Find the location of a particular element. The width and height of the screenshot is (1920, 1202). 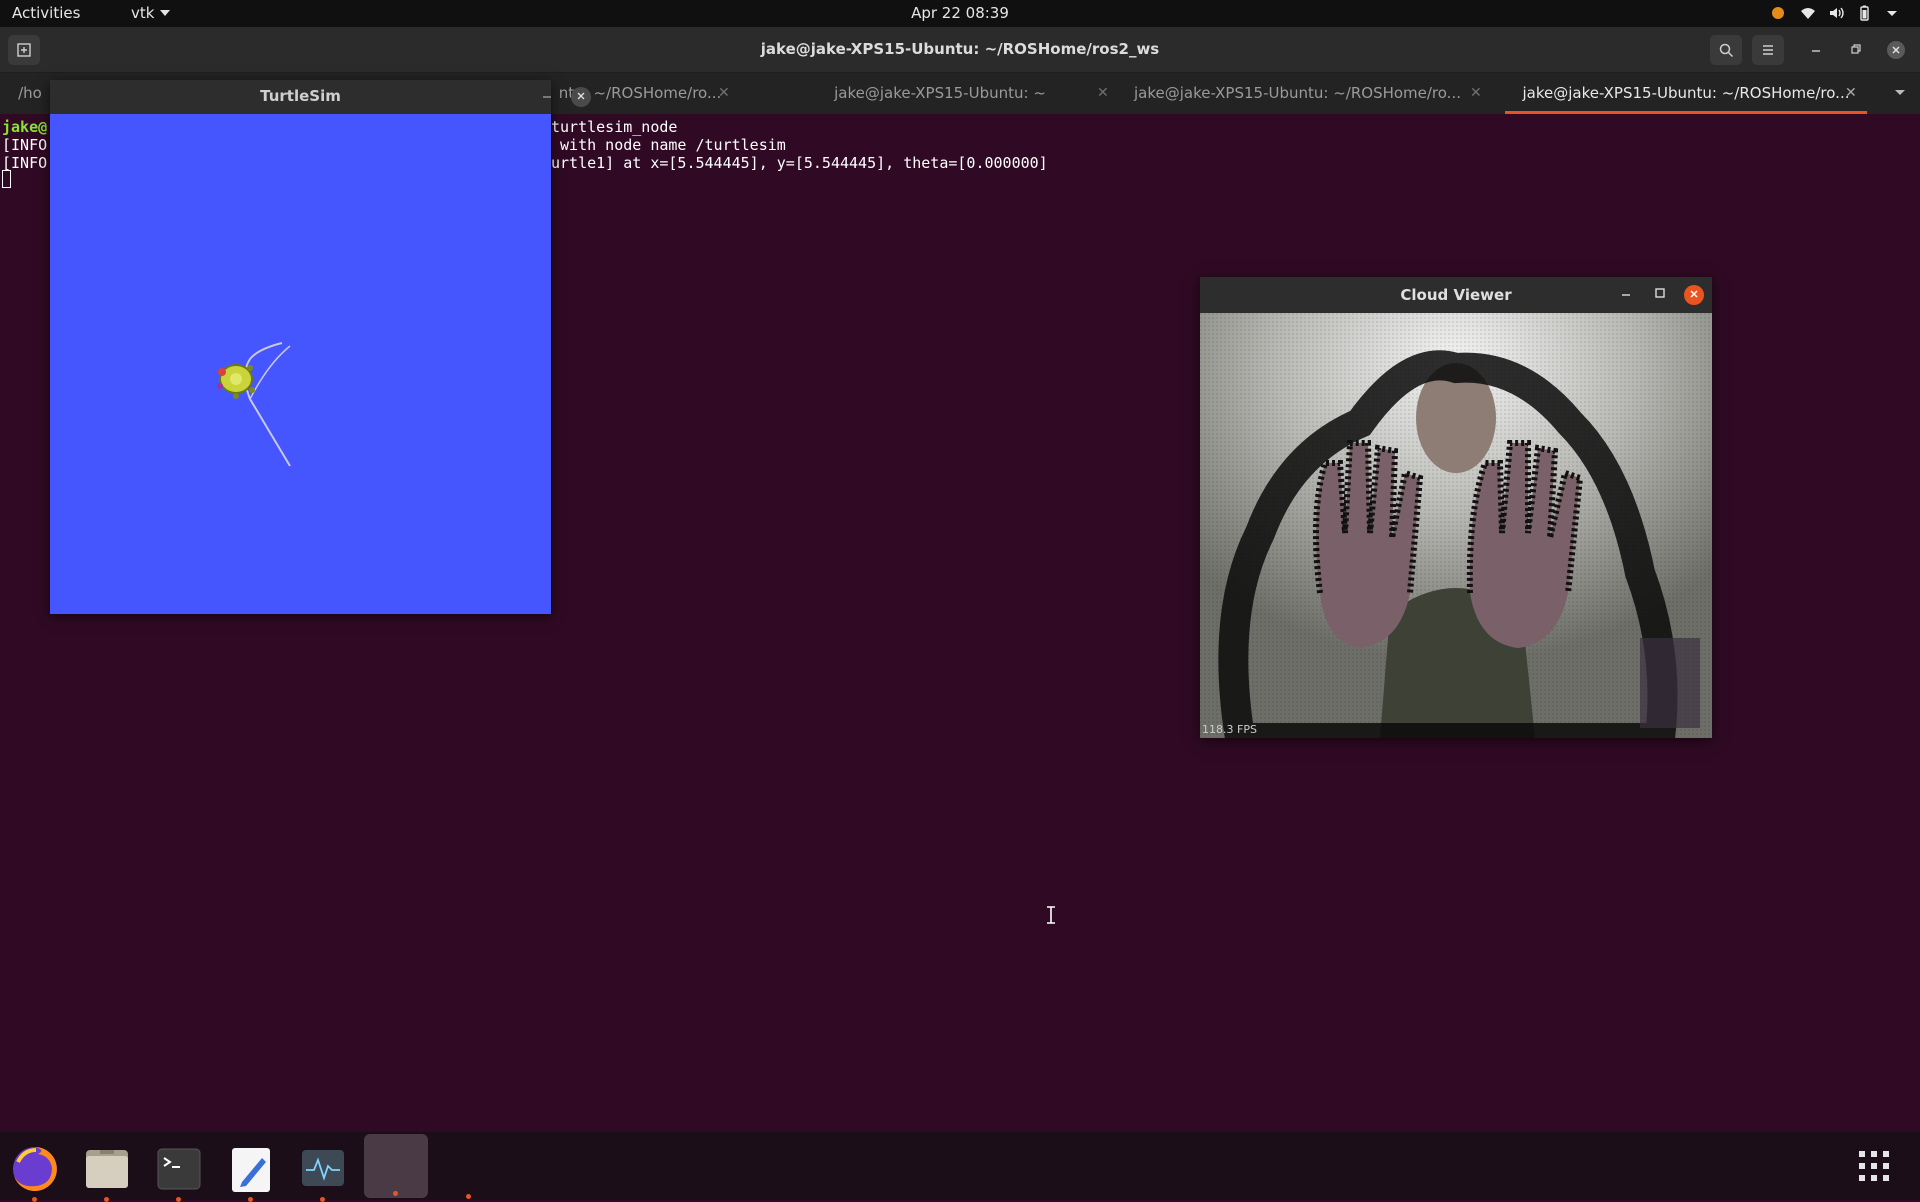

app-menu: vtk is located at coordinates (151, 13).